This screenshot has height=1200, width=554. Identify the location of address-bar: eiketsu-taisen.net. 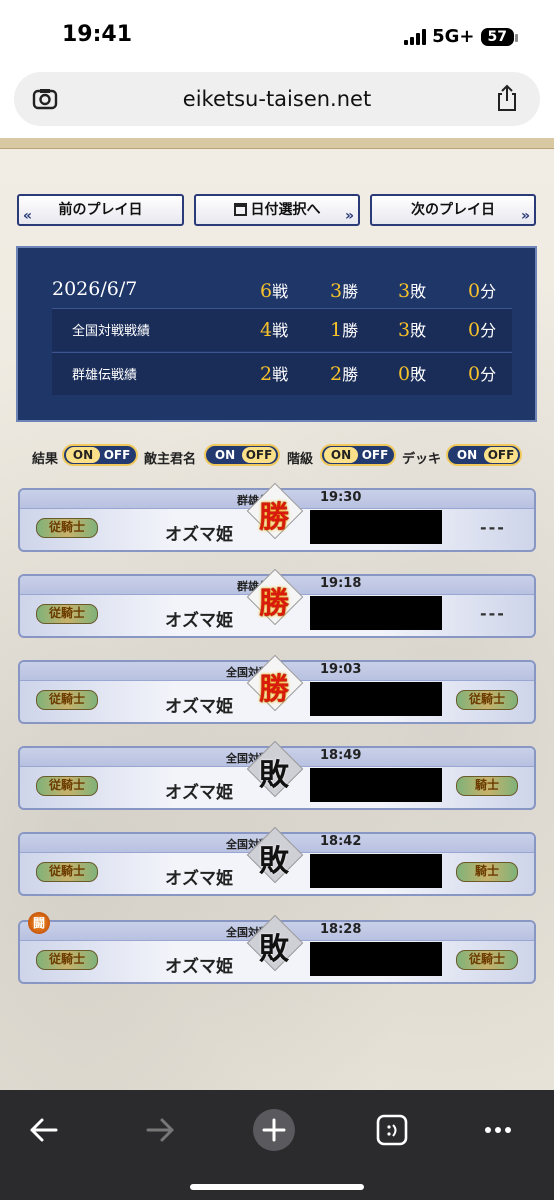
(277, 99).